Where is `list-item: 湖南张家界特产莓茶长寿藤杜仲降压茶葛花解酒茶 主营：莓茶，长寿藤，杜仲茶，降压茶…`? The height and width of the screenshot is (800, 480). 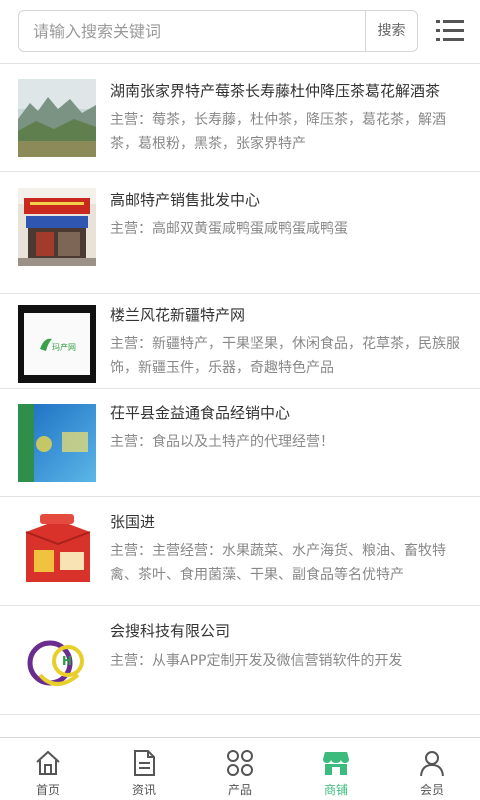
list-item: 湖南张家界特产莓茶长寿藤杜仲降压茶葛花解酒茶 主营：莓茶，长寿藤，杜仲茶，降压茶… is located at coordinates (240, 118).